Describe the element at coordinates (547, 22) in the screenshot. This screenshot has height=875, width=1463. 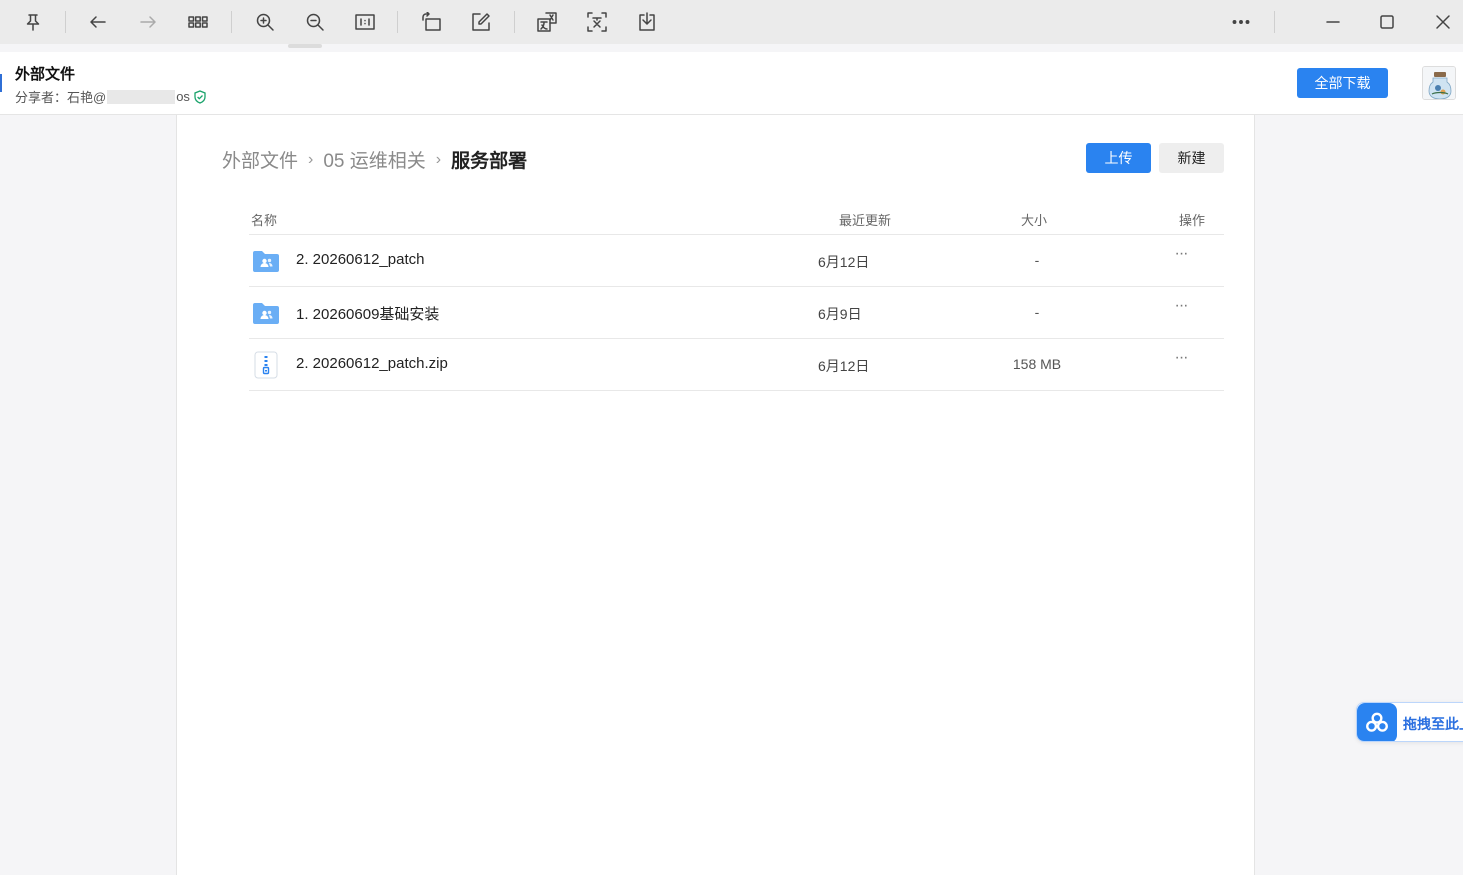
I see `translate-icon` at that location.